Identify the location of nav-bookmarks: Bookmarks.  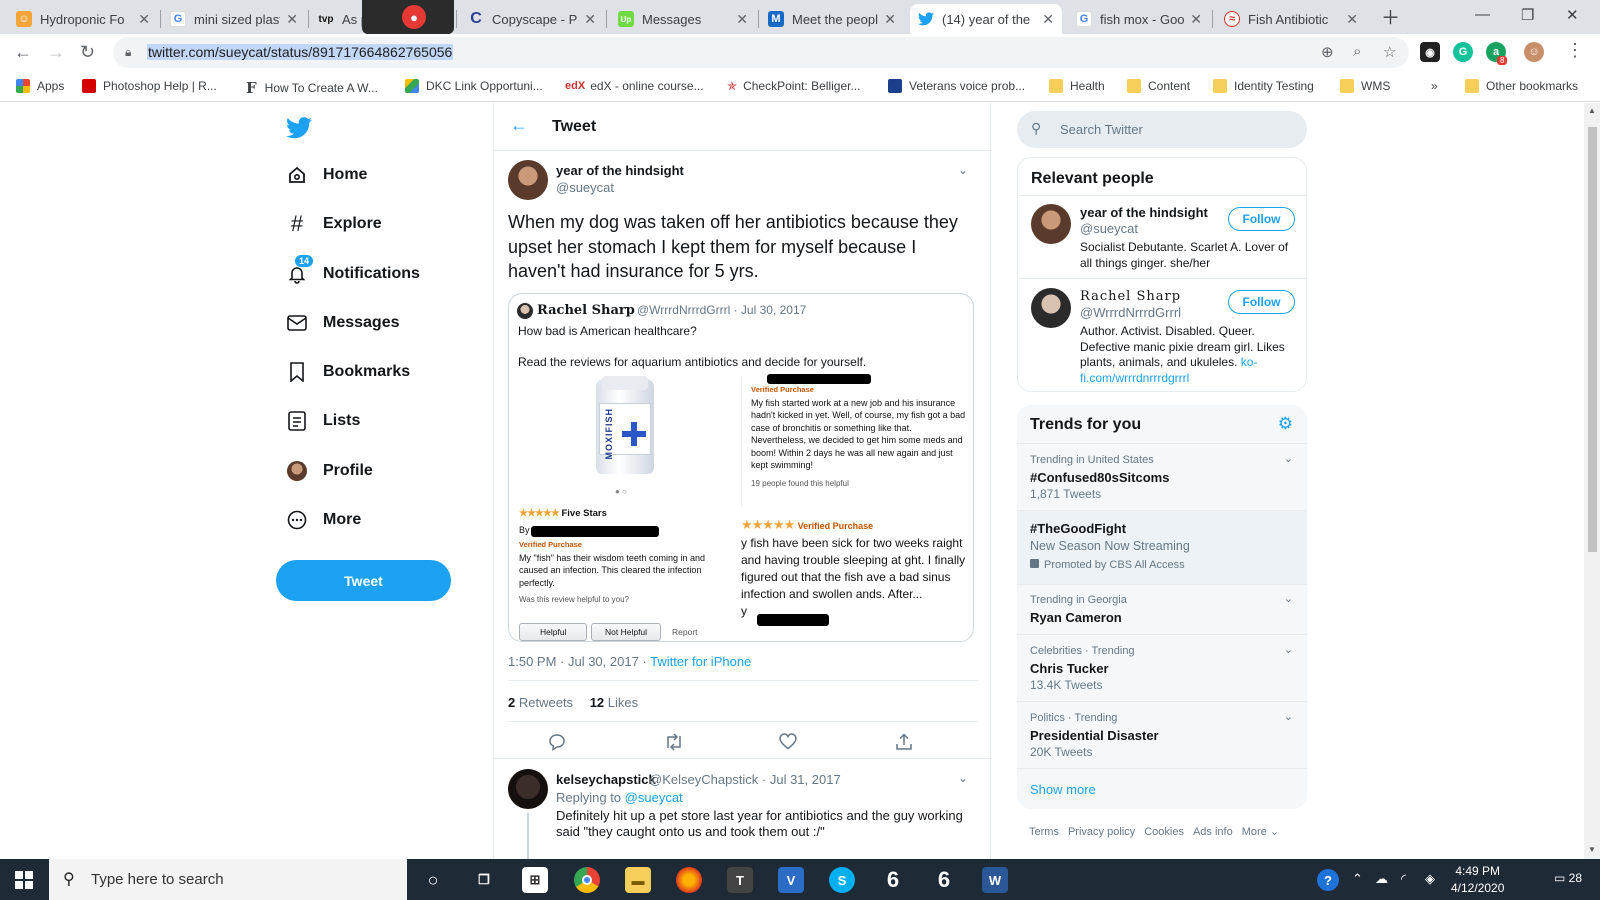
(348, 372).